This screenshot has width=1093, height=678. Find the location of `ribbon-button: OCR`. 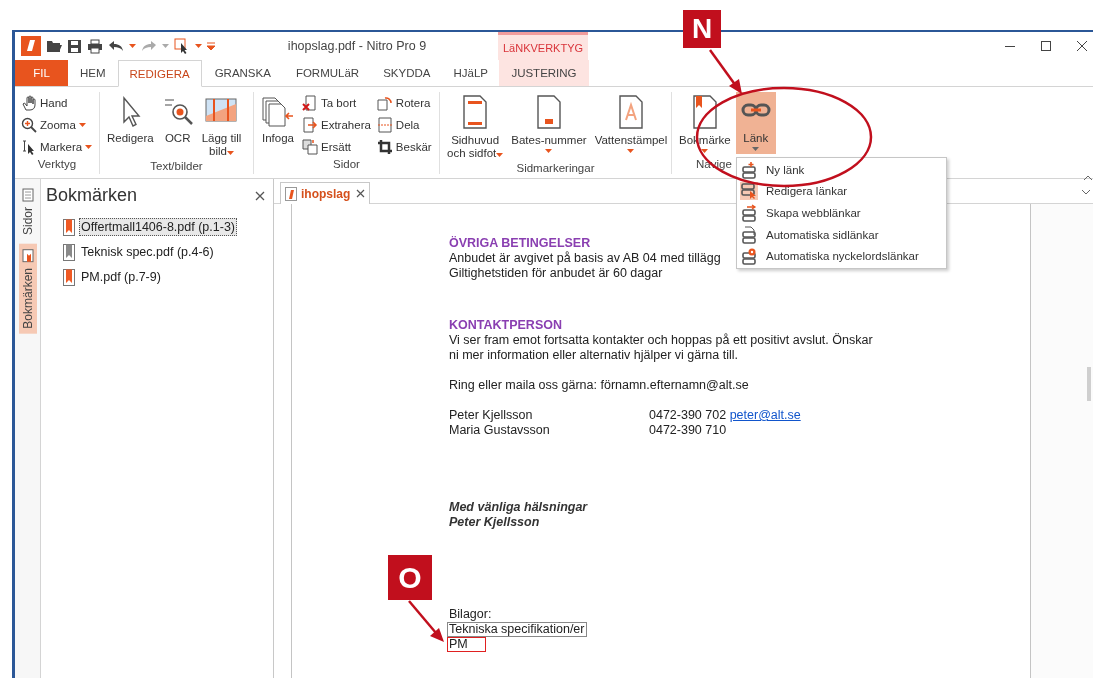

ribbon-button: OCR is located at coordinates (177, 123).